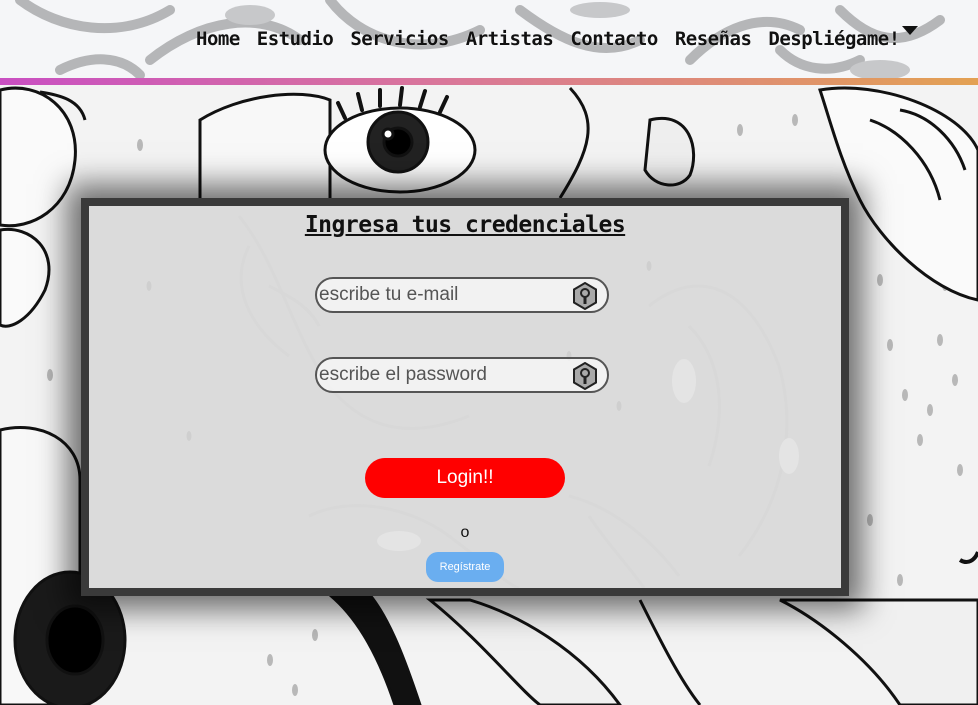 This screenshot has width=978, height=705. I want to click on nav-dropdown-label: Despliégame!, so click(834, 39).